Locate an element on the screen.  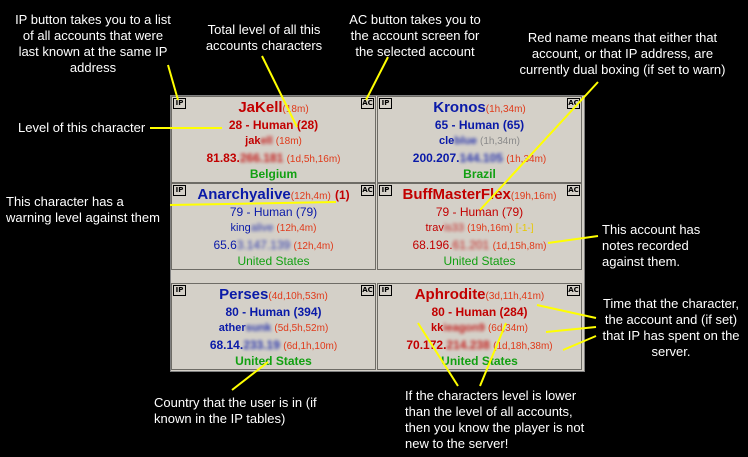
arrow-notes is located at coordinates (573, 239).